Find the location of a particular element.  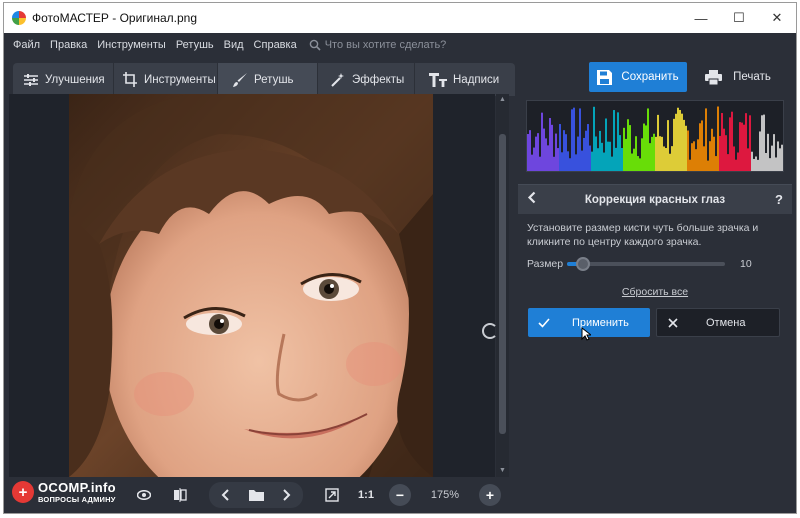

loading-spinner-icon is located at coordinates (490, 331).